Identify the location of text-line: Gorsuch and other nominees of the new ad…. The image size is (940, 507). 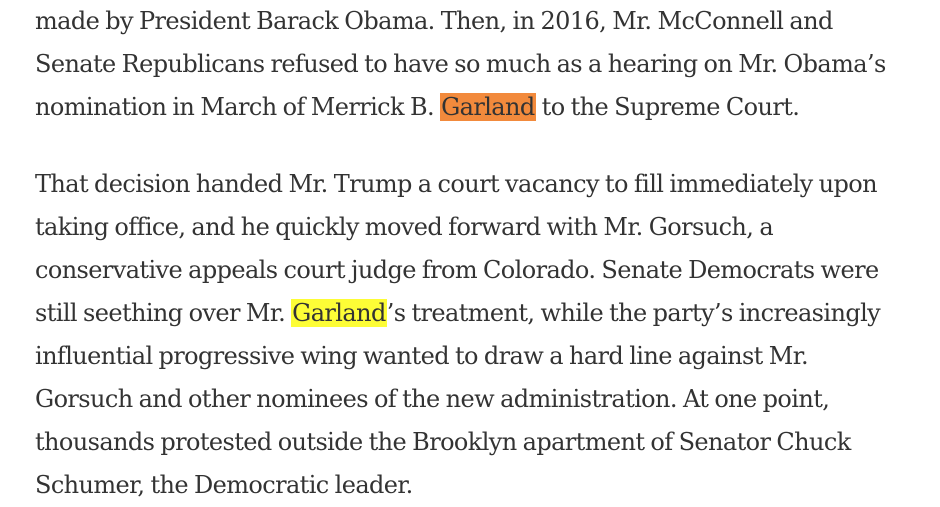
(432, 399).